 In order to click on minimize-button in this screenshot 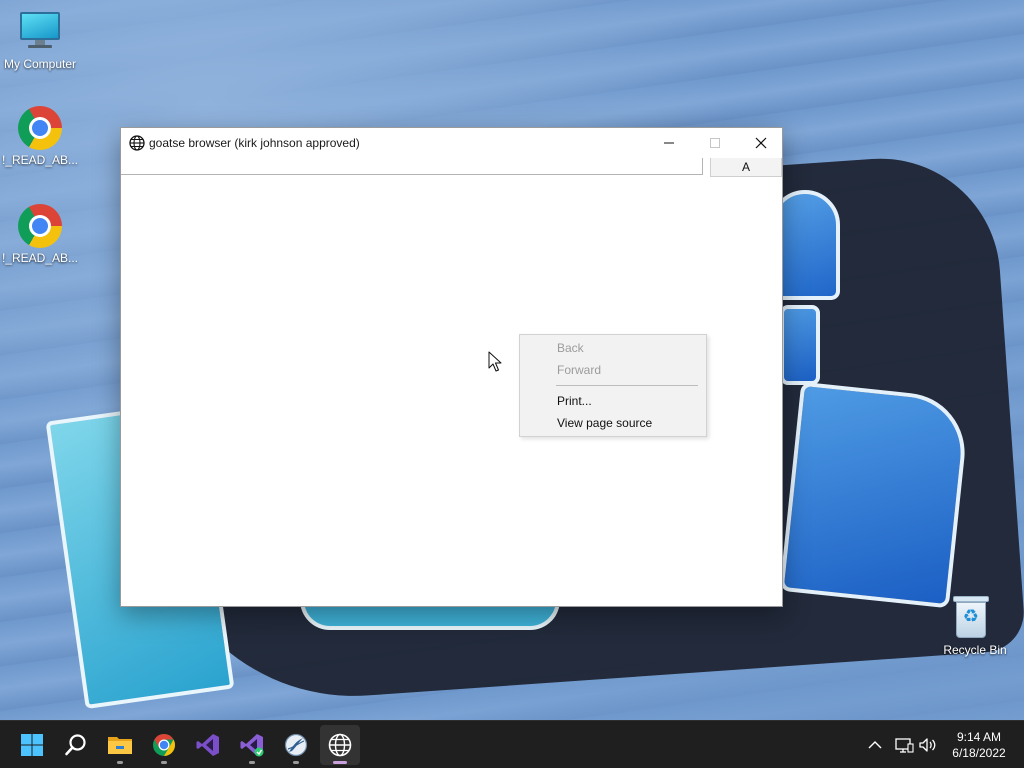, I will do `click(669, 143)`.